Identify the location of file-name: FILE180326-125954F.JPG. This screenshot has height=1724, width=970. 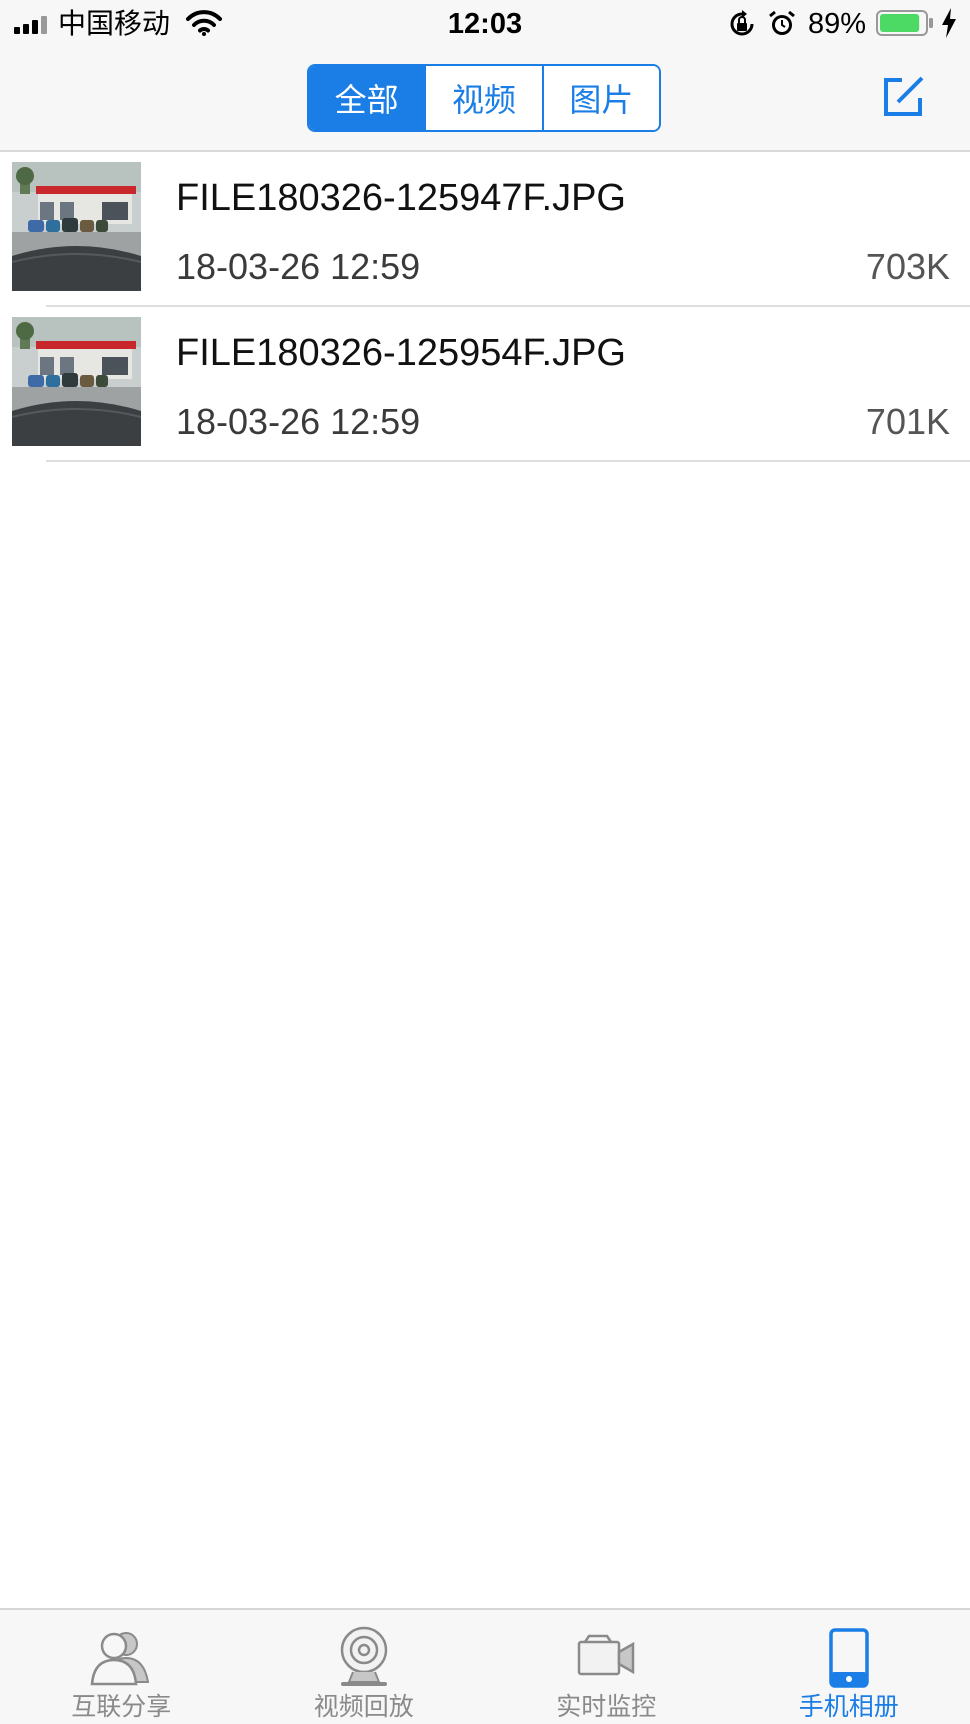
(401, 353).